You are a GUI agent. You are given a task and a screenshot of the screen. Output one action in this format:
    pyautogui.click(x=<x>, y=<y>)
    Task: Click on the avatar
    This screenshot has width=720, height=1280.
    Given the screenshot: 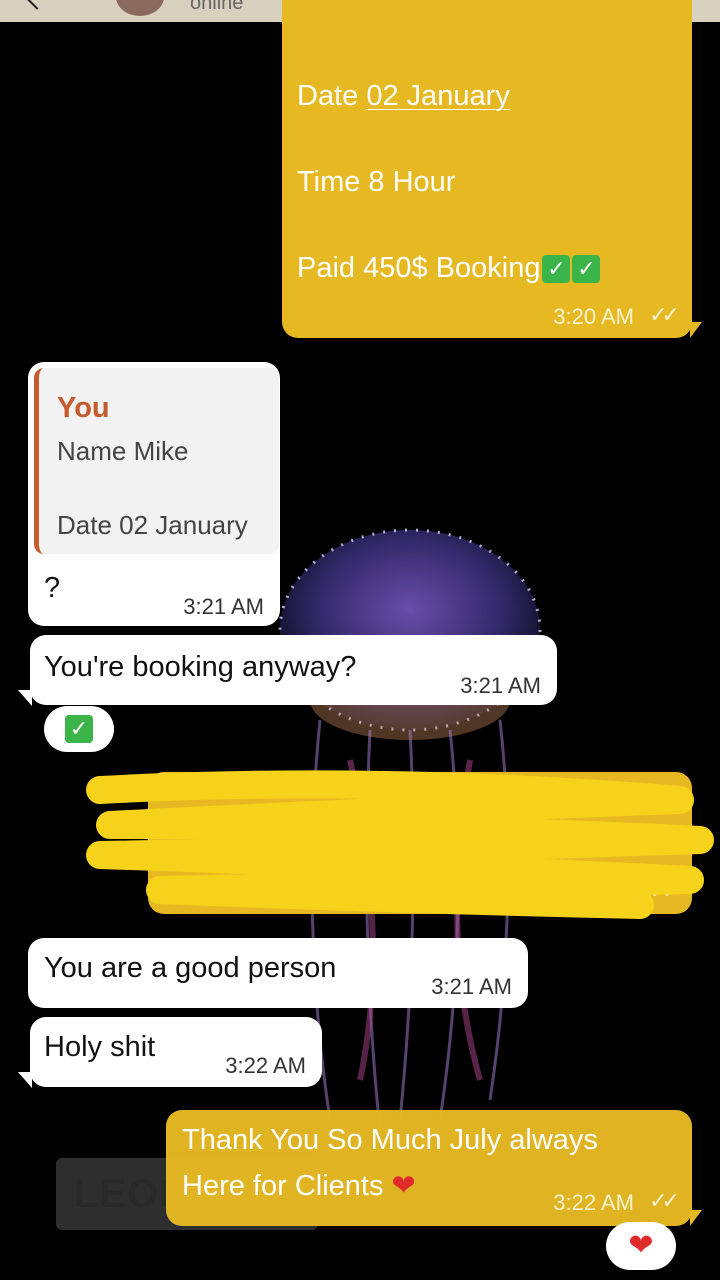 What is the action you would take?
    pyautogui.click(x=140, y=8)
    